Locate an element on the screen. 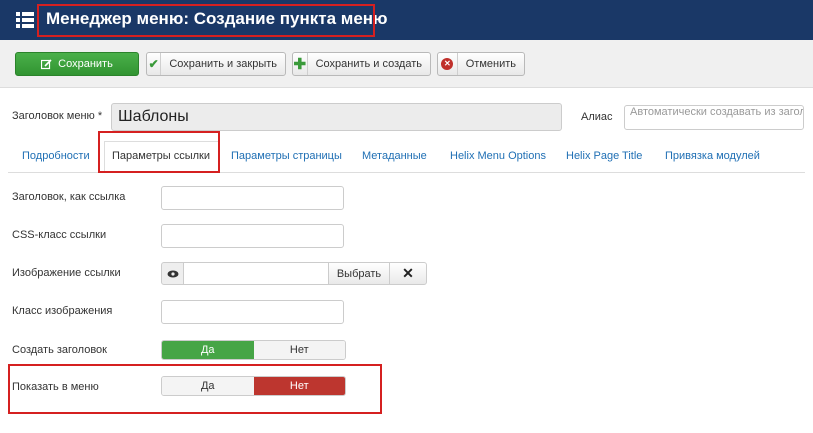 This screenshot has width=813, height=433. list-icon is located at coordinates (25, 20).